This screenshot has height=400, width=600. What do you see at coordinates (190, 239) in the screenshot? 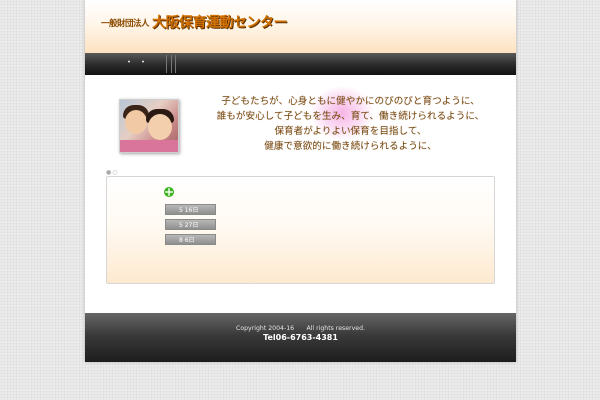
I see `news-item-button: 8 6日` at bounding box center [190, 239].